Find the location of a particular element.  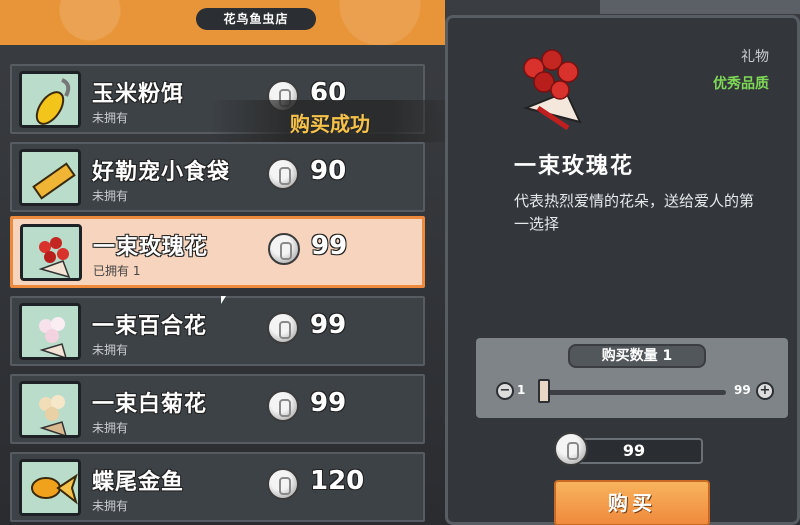

list-item: 一束百合花 未拥有 99 is located at coordinates (217, 331).